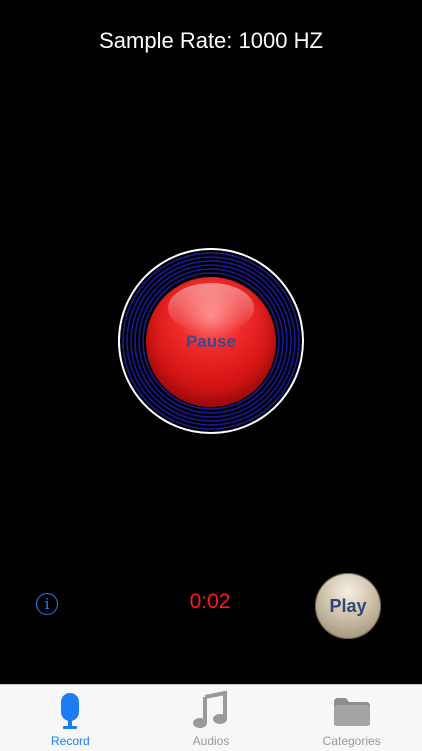 The width and height of the screenshot is (422, 751). I want to click on pause-button: Pause, so click(211, 342).